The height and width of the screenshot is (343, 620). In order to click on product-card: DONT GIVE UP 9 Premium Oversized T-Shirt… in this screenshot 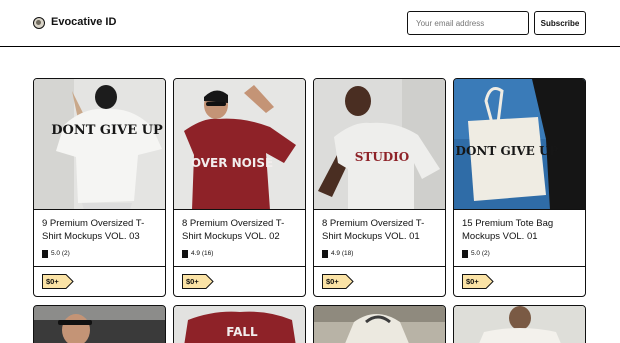, I will do `click(99, 187)`.